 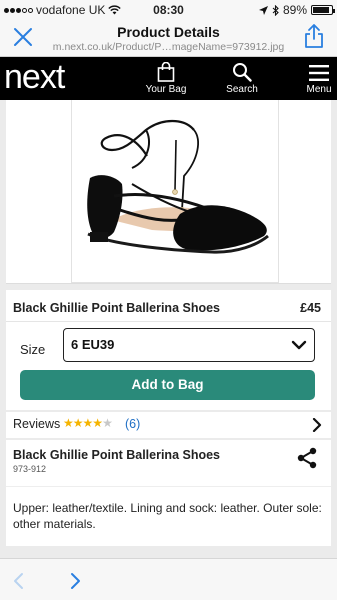 What do you see at coordinates (242, 89) in the screenshot?
I see `search-label: Search` at bounding box center [242, 89].